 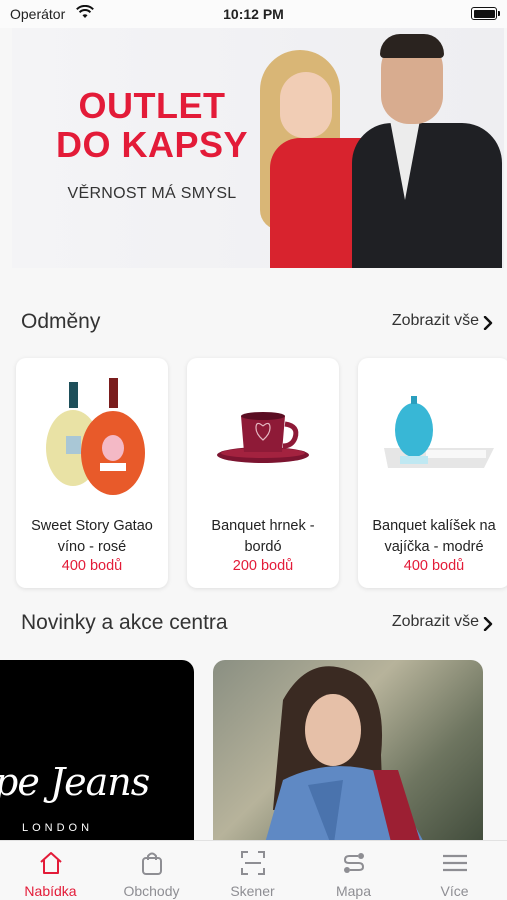 What do you see at coordinates (454, 891) in the screenshot?
I see `tab-label: Více` at bounding box center [454, 891].